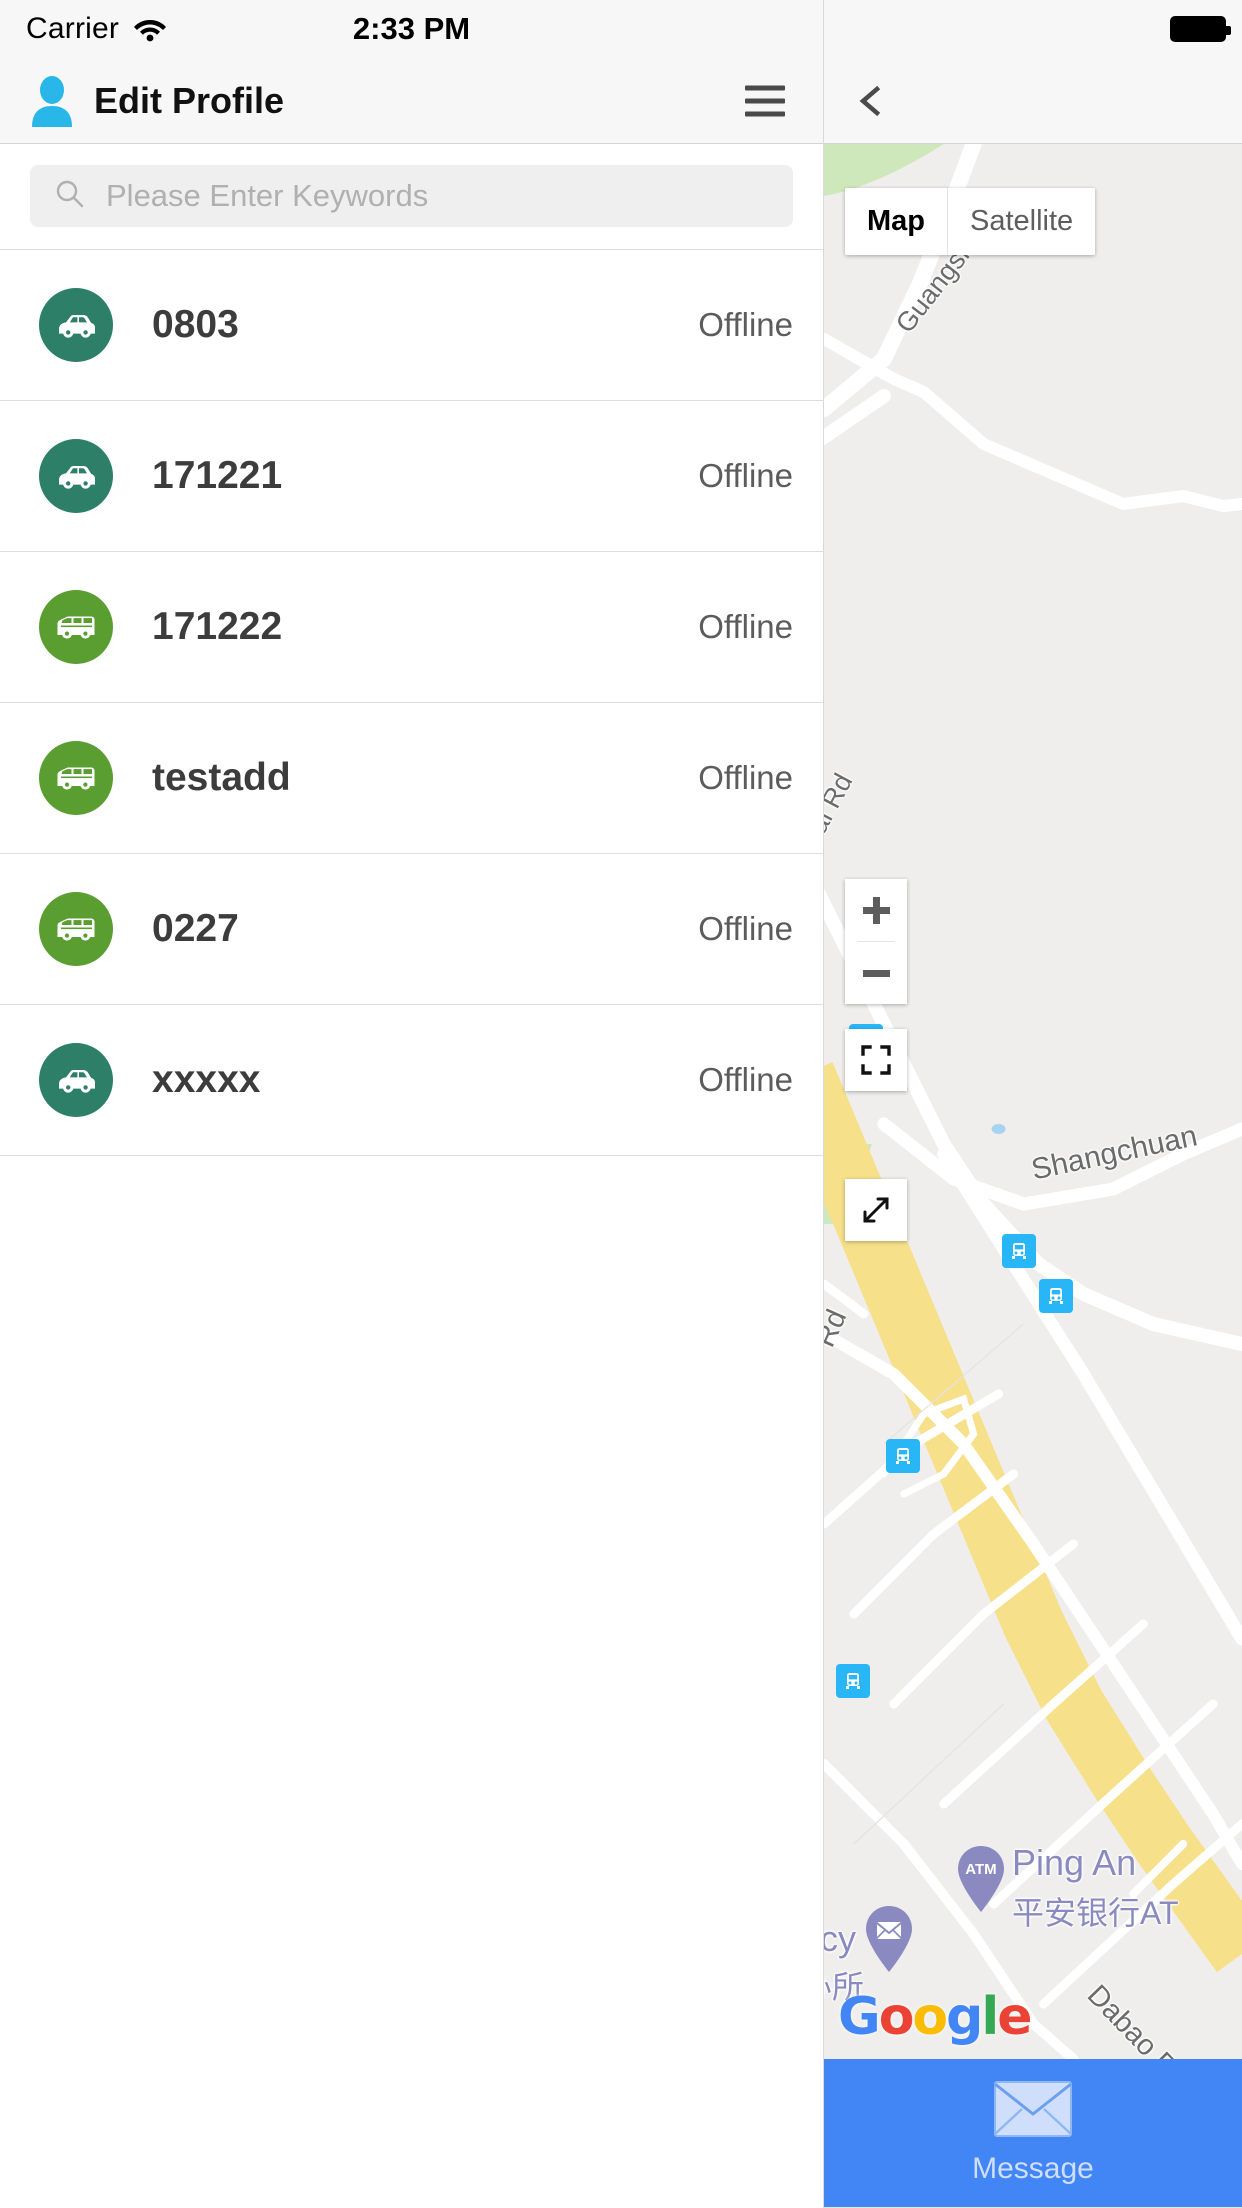 This screenshot has height=2208, width=1242. I want to click on map-type-satellite-button: Satellite, so click(1022, 221).